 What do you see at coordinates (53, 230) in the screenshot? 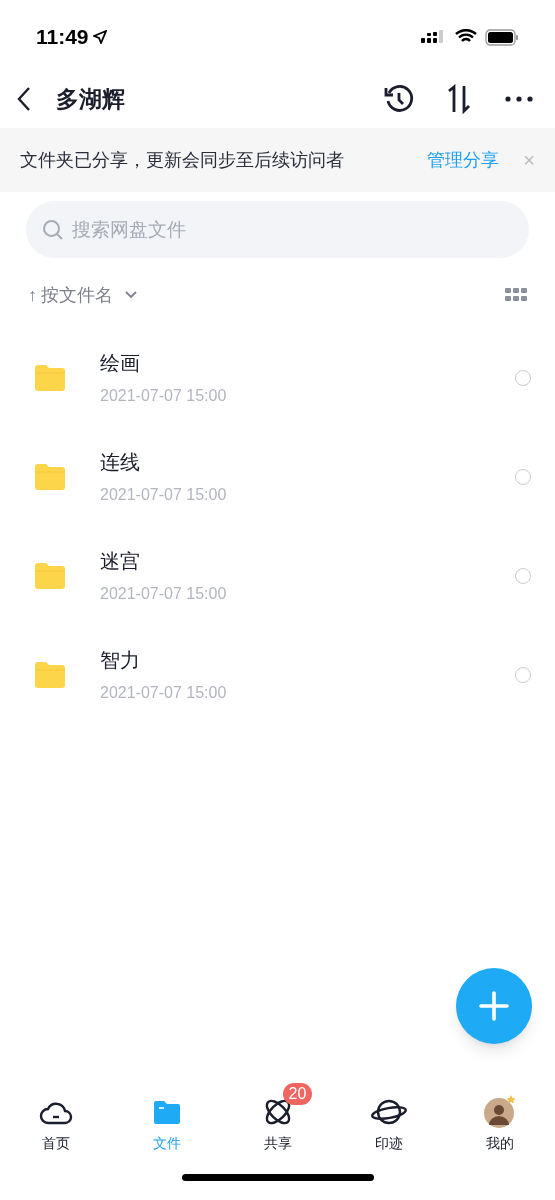
I see `search-icon` at bounding box center [53, 230].